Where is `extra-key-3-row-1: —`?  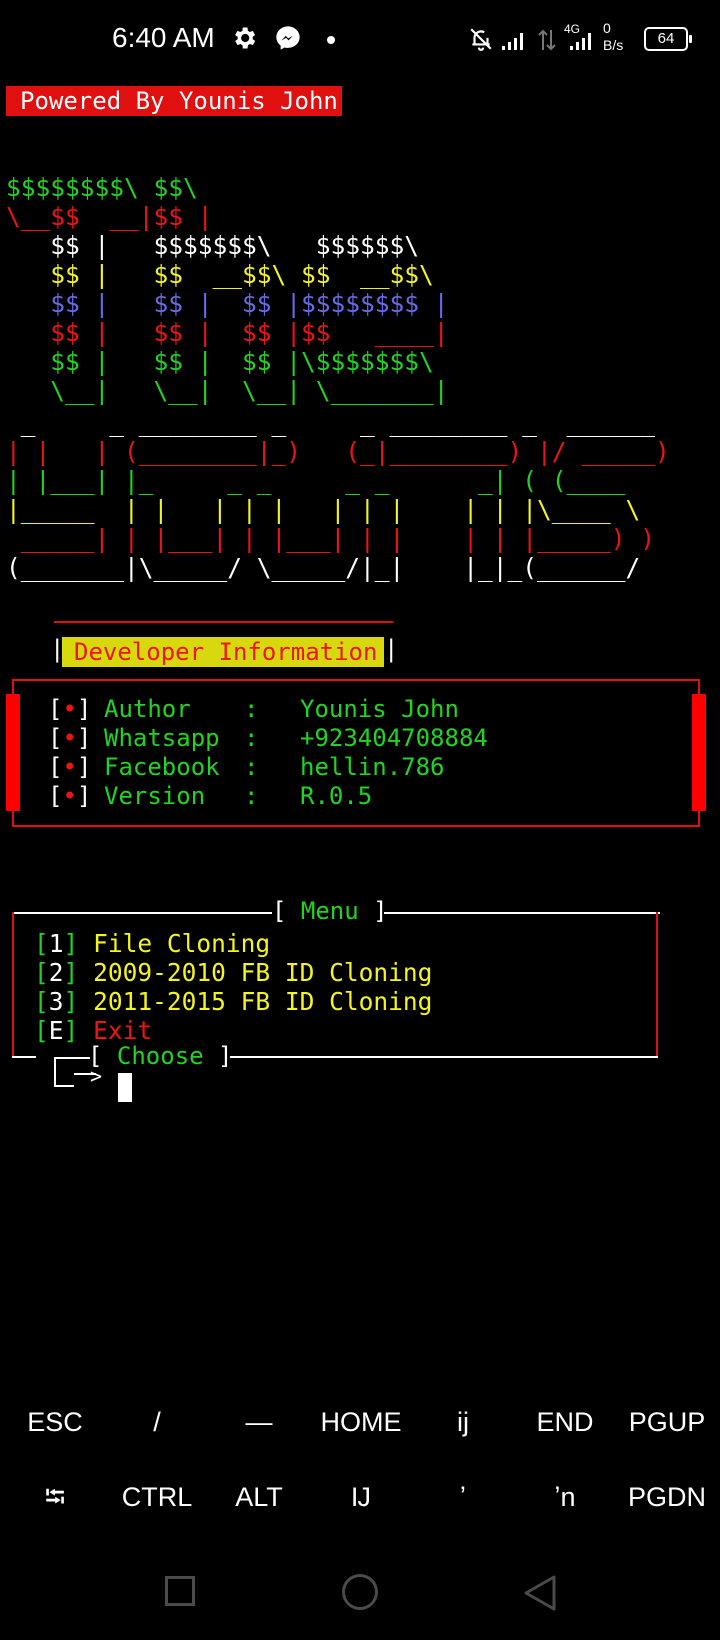 extra-key-3-row-1: — is located at coordinates (259, 1422).